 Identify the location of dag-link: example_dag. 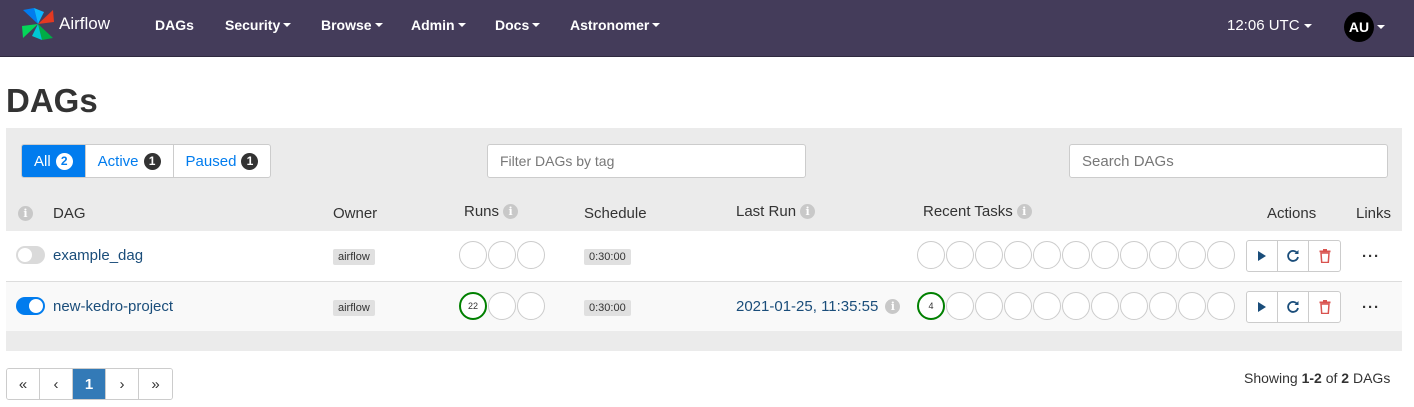
(98, 255).